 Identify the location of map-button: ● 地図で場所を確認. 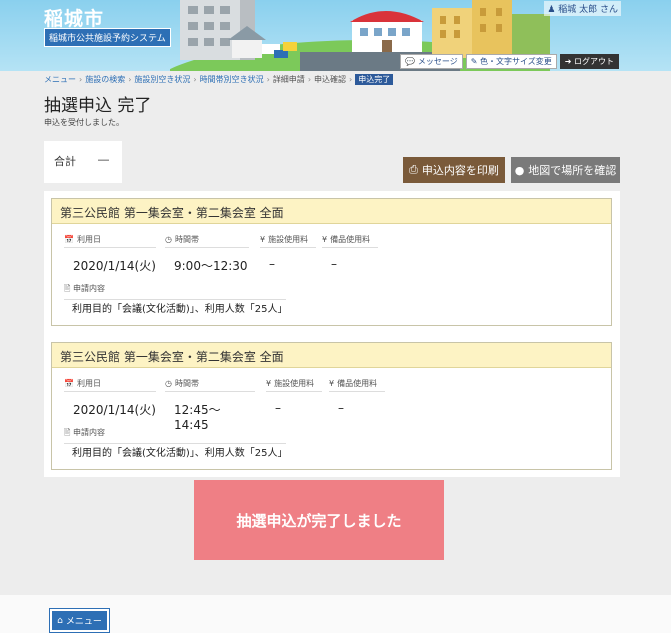
(565, 170).